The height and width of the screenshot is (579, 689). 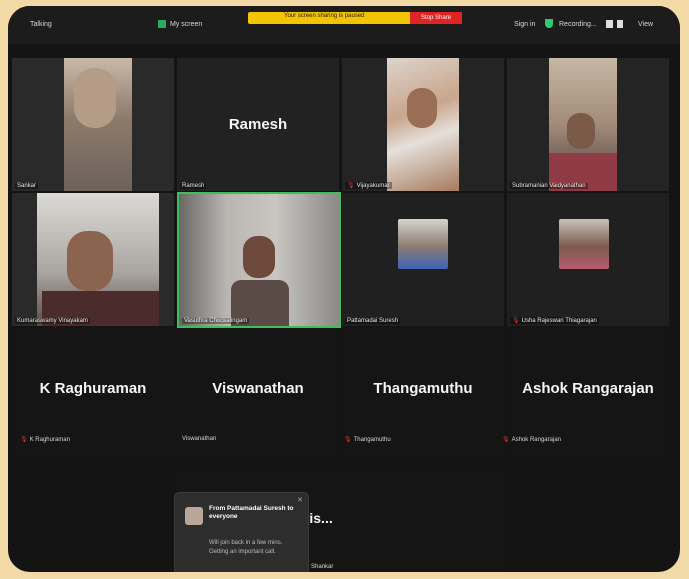 I want to click on pause-icon, so click(x=609, y=24).